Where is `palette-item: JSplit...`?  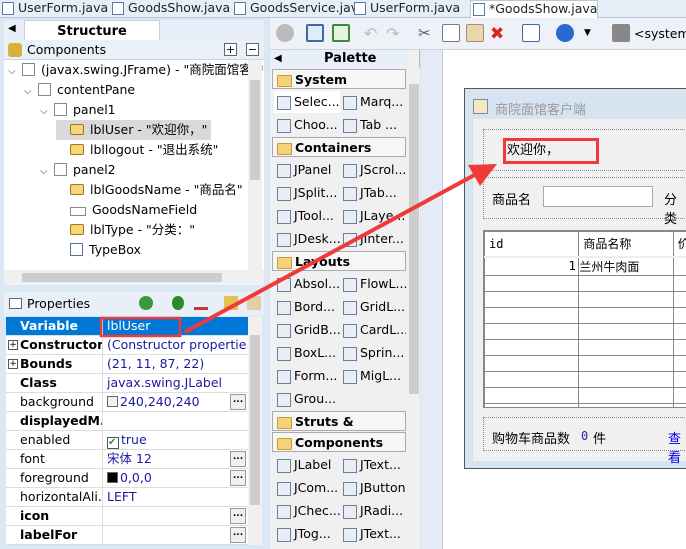 palette-item: JSplit... is located at coordinates (307, 193).